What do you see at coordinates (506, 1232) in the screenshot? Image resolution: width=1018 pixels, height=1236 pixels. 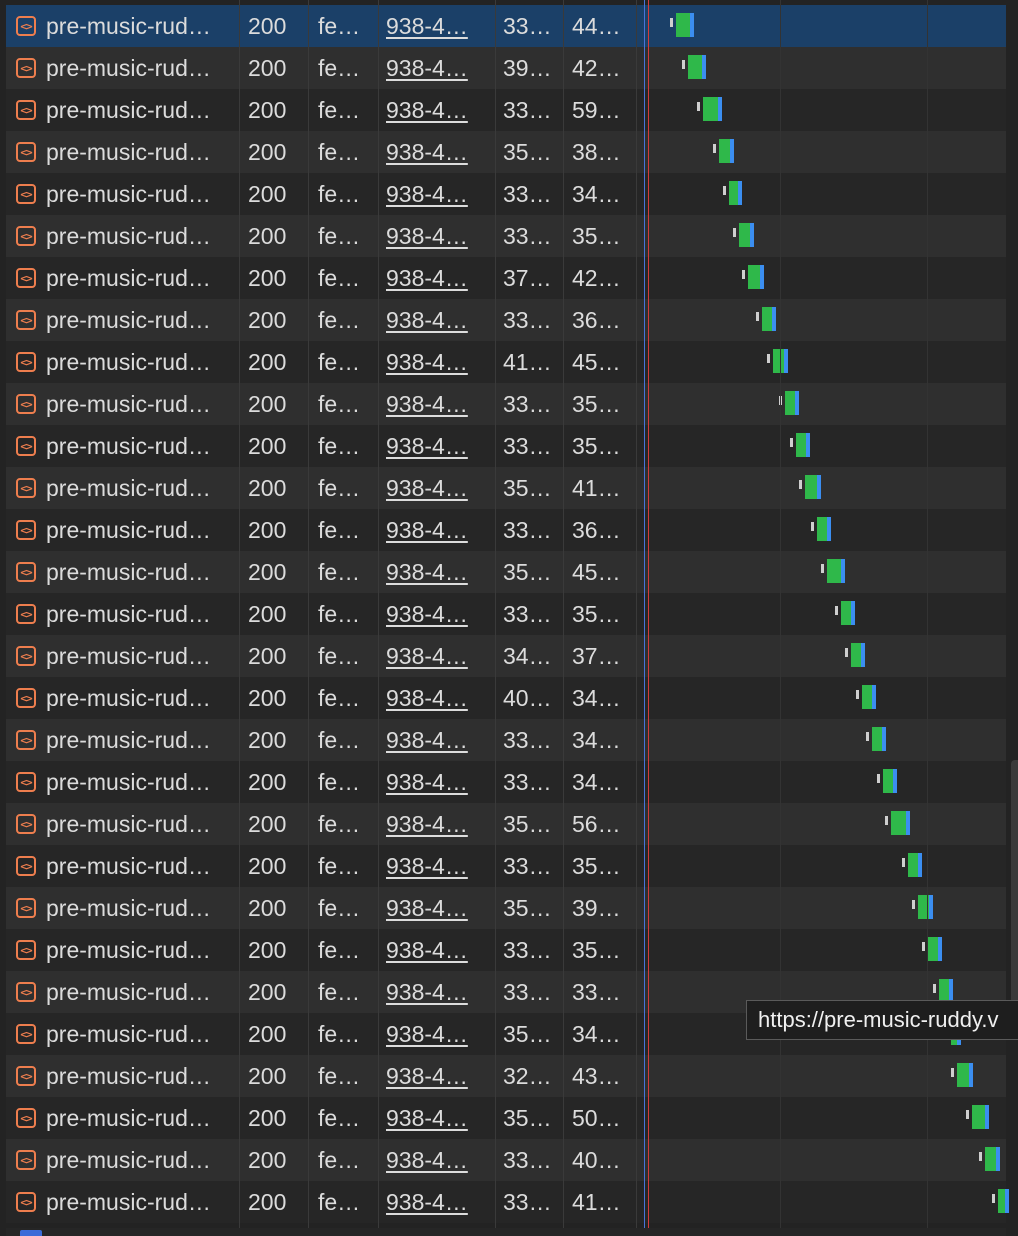 I see `partial-request-row` at bounding box center [506, 1232].